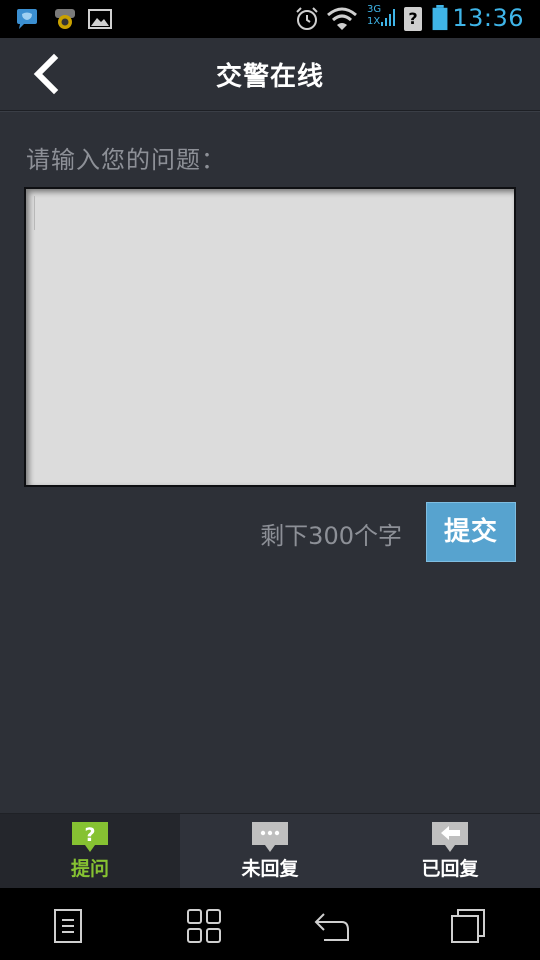 The width and height of the screenshot is (540, 960). What do you see at coordinates (270, 837) in the screenshot?
I see `ellipsis-bubble-icon` at bounding box center [270, 837].